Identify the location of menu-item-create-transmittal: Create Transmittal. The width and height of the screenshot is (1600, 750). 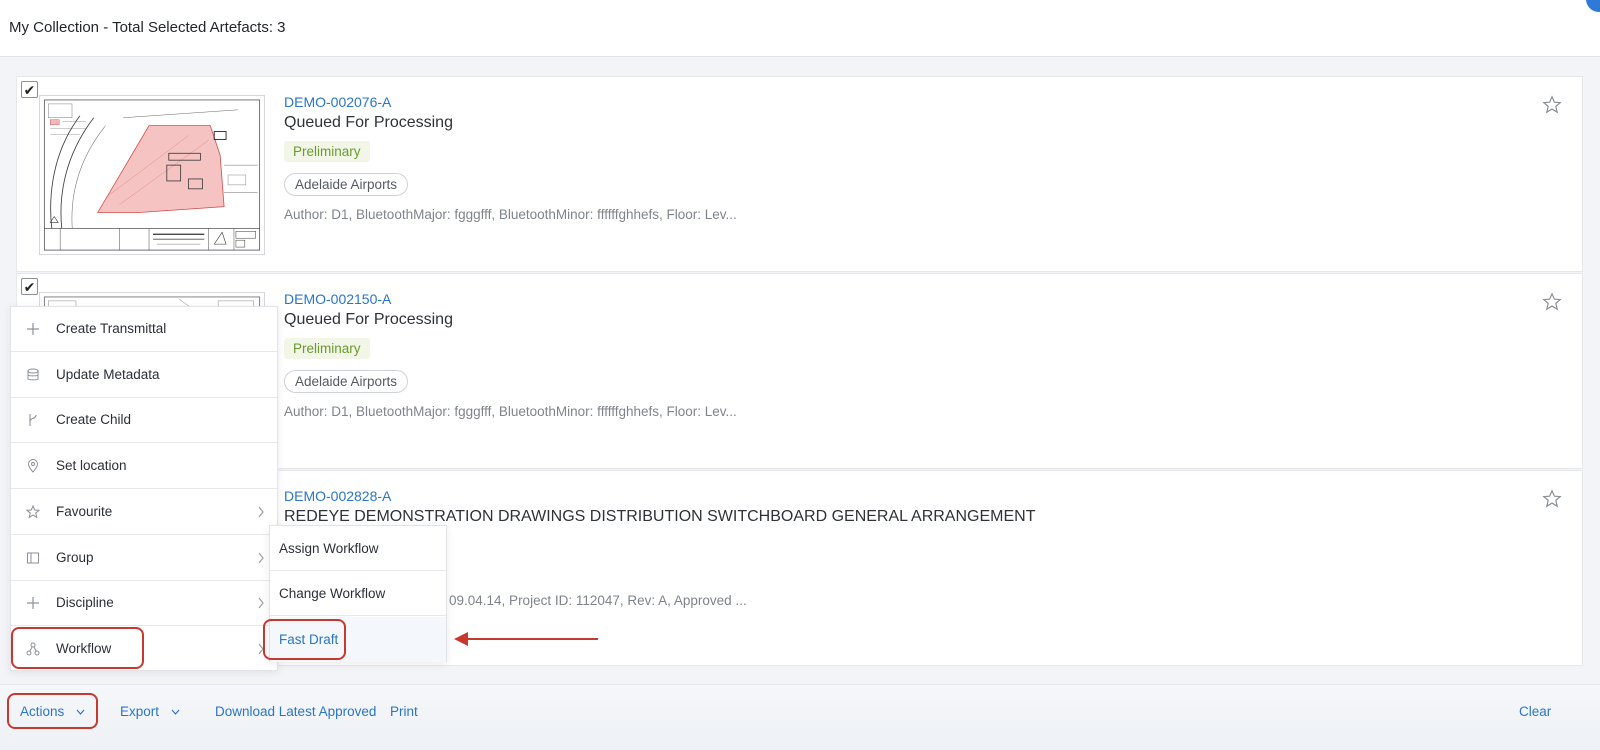
(144, 329).